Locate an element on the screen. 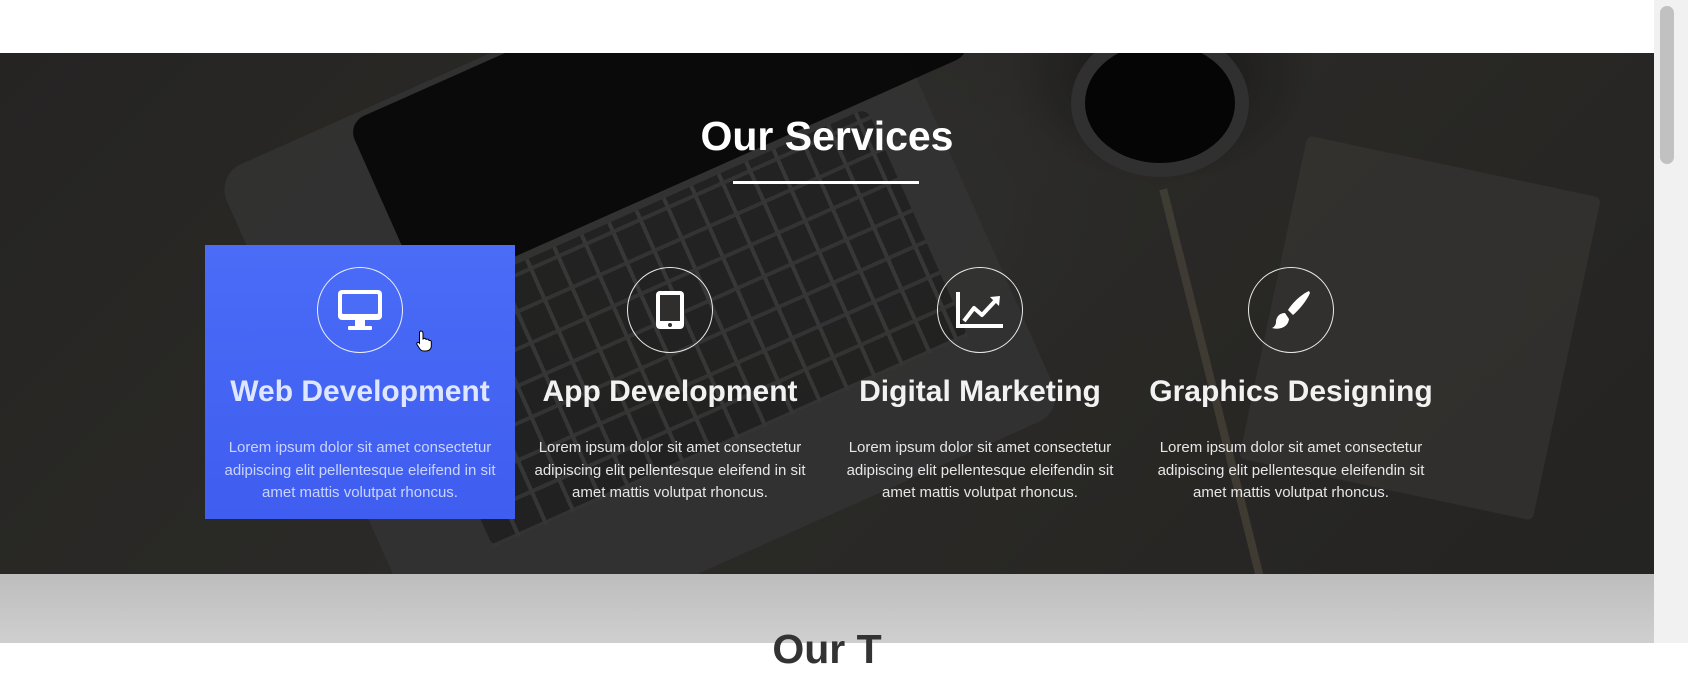  service-title: Graphics Designing is located at coordinates (1291, 391).